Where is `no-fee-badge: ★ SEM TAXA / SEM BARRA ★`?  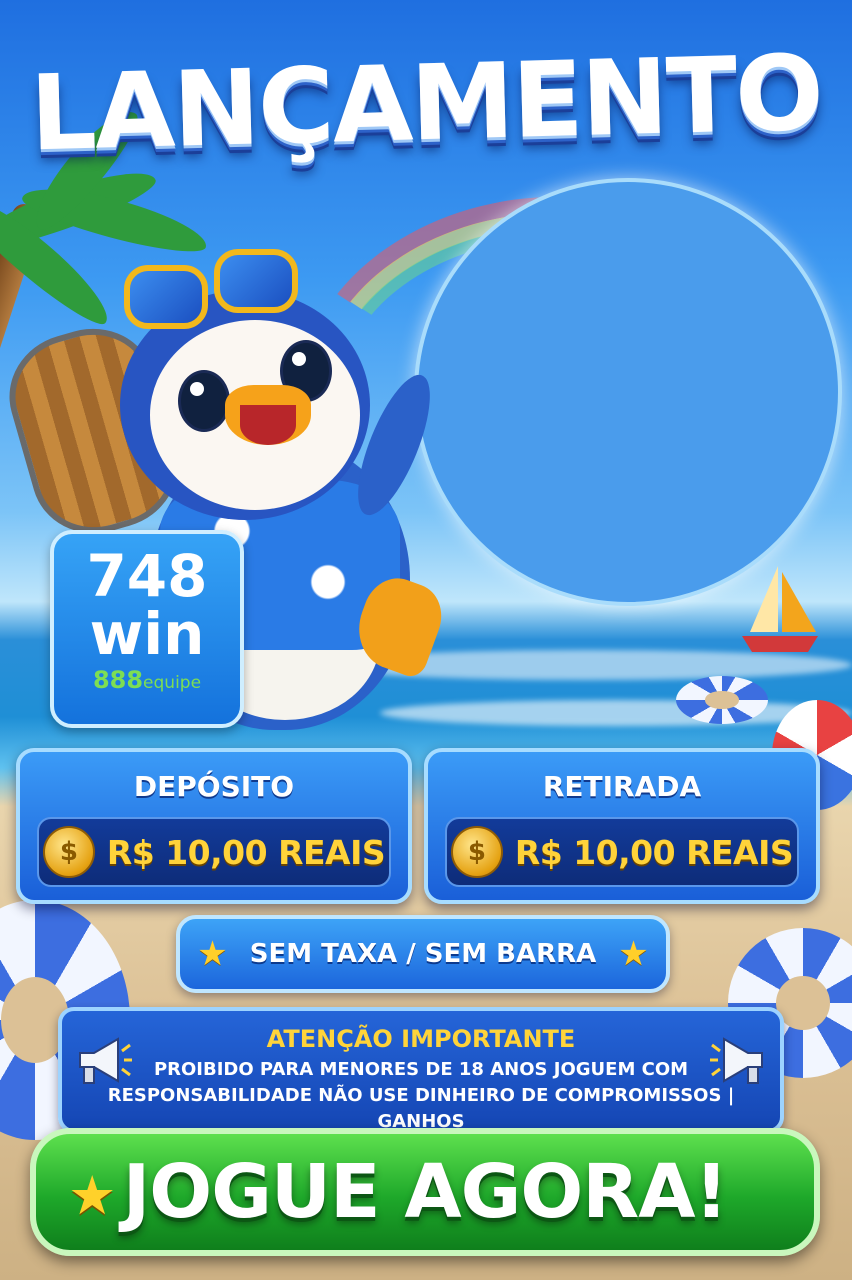 no-fee-badge: ★ SEM TAXA / SEM BARRA ★ is located at coordinates (423, 954).